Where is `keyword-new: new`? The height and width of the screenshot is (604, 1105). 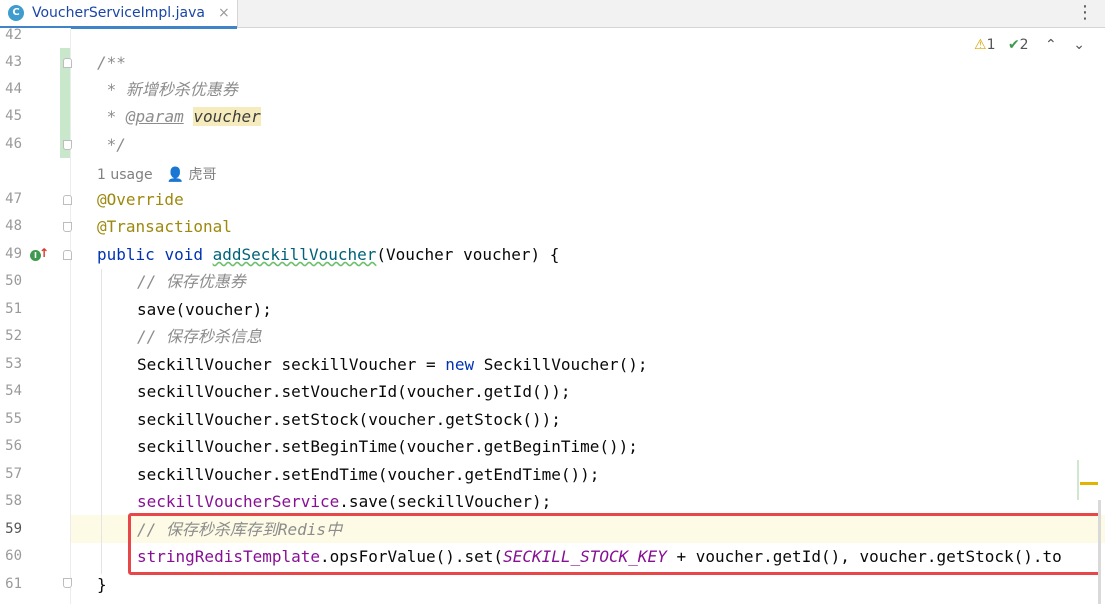 keyword-new: new is located at coordinates (460, 364).